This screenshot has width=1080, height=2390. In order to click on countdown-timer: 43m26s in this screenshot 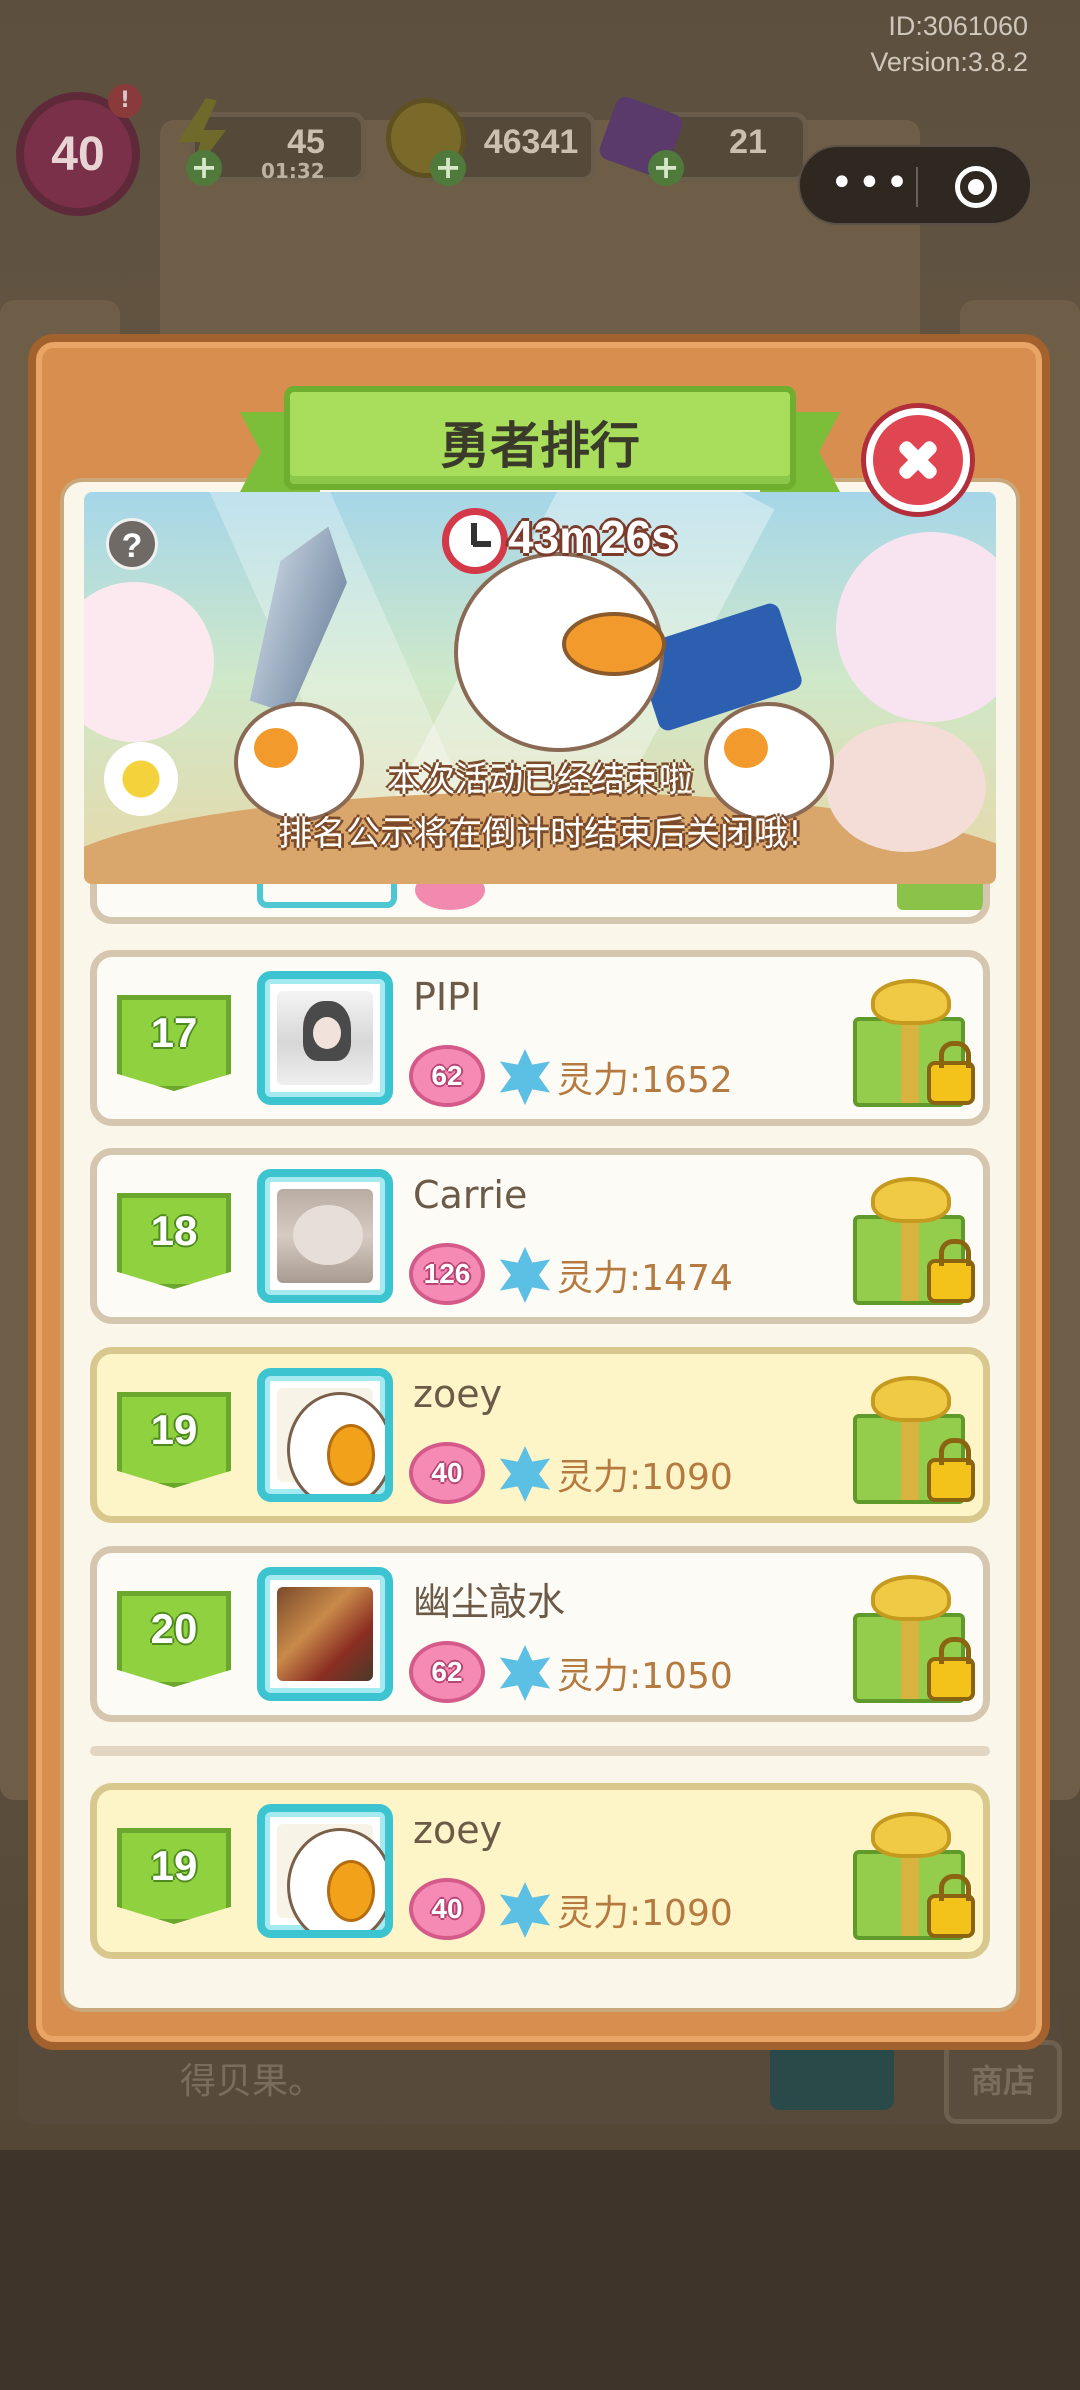, I will do `click(592, 537)`.